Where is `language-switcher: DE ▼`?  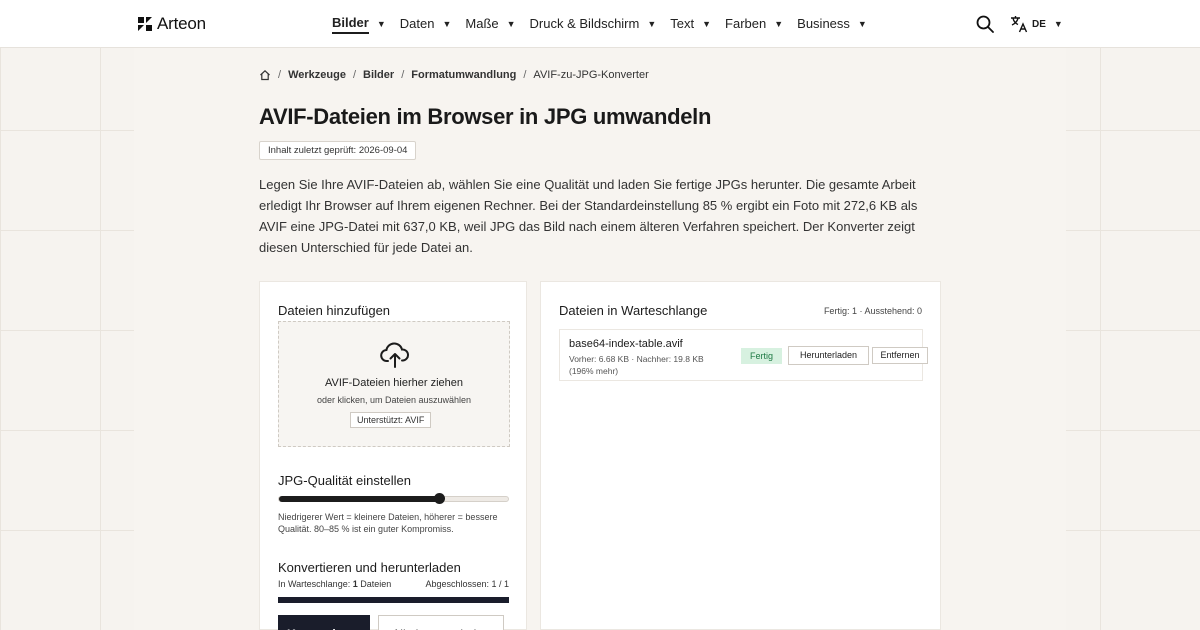 language-switcher: DE ▼ is located at coordinates (1036, 24).